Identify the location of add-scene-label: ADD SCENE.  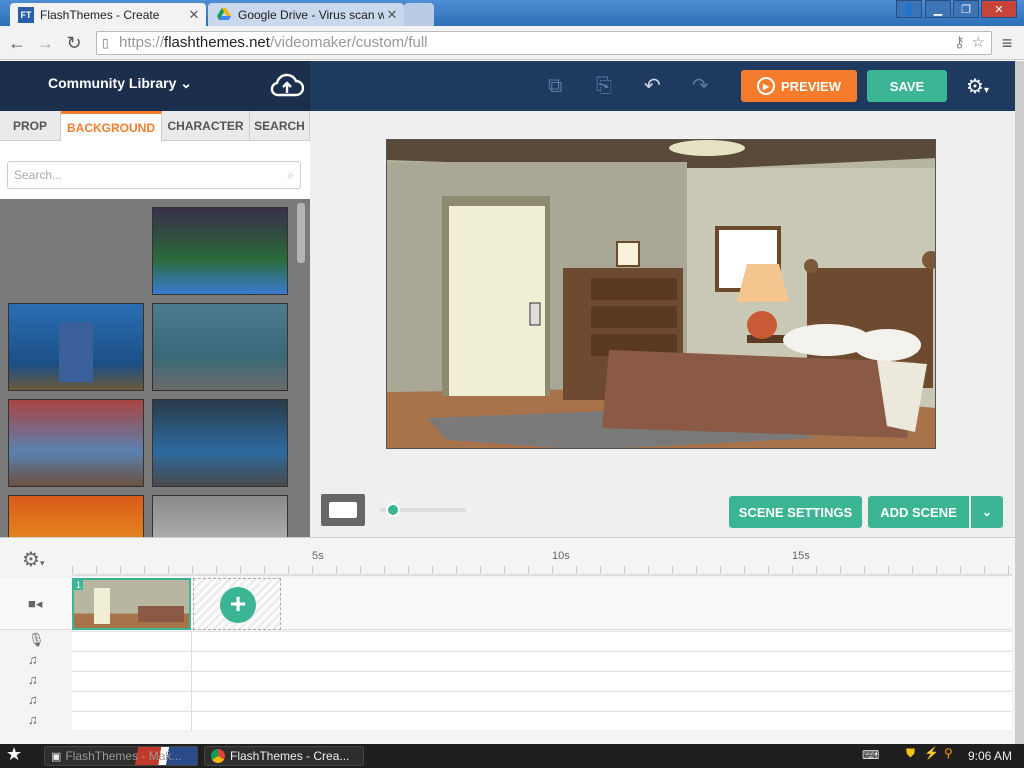
(918, 512).